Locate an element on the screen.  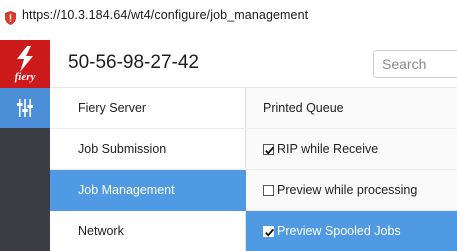
option-preview-spooled-jobs: Preview Spooled Jobs is located at coordinates (351, 231).